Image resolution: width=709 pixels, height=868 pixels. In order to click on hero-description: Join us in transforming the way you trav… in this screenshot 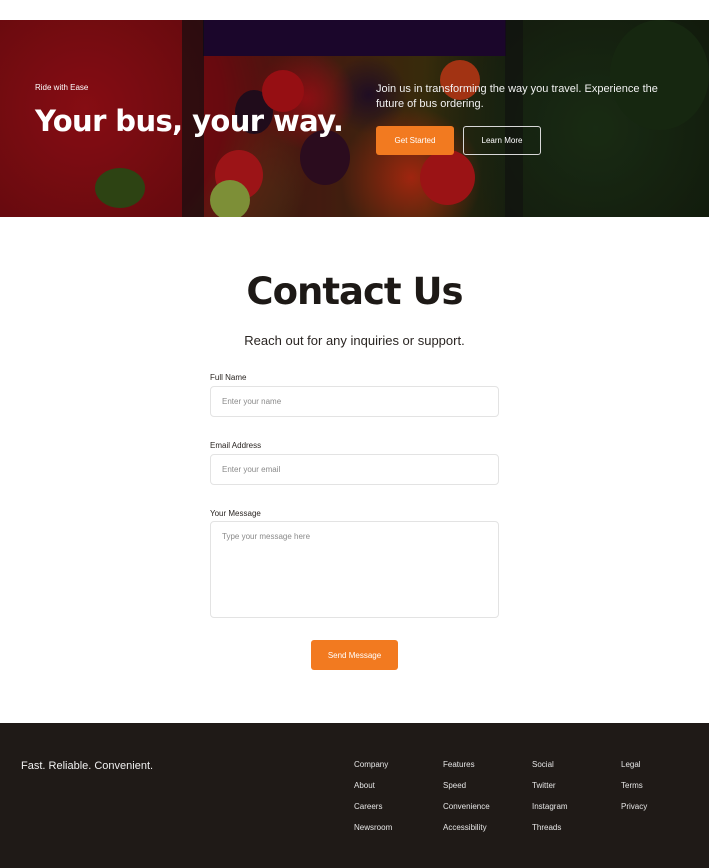, I will do `click(517, 96)`.